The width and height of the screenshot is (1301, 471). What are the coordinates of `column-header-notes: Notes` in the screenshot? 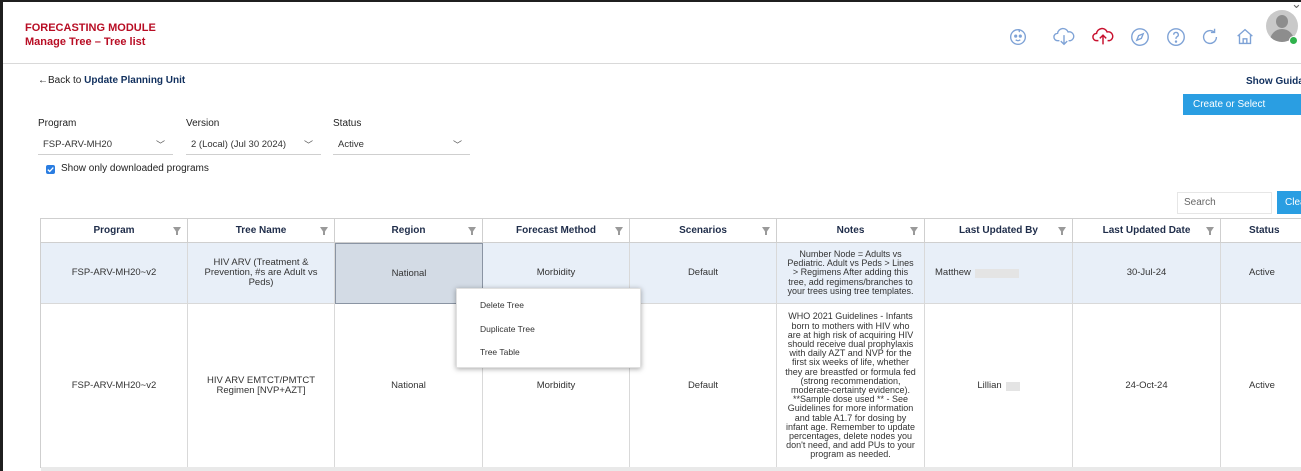 It's located at (851, 231).